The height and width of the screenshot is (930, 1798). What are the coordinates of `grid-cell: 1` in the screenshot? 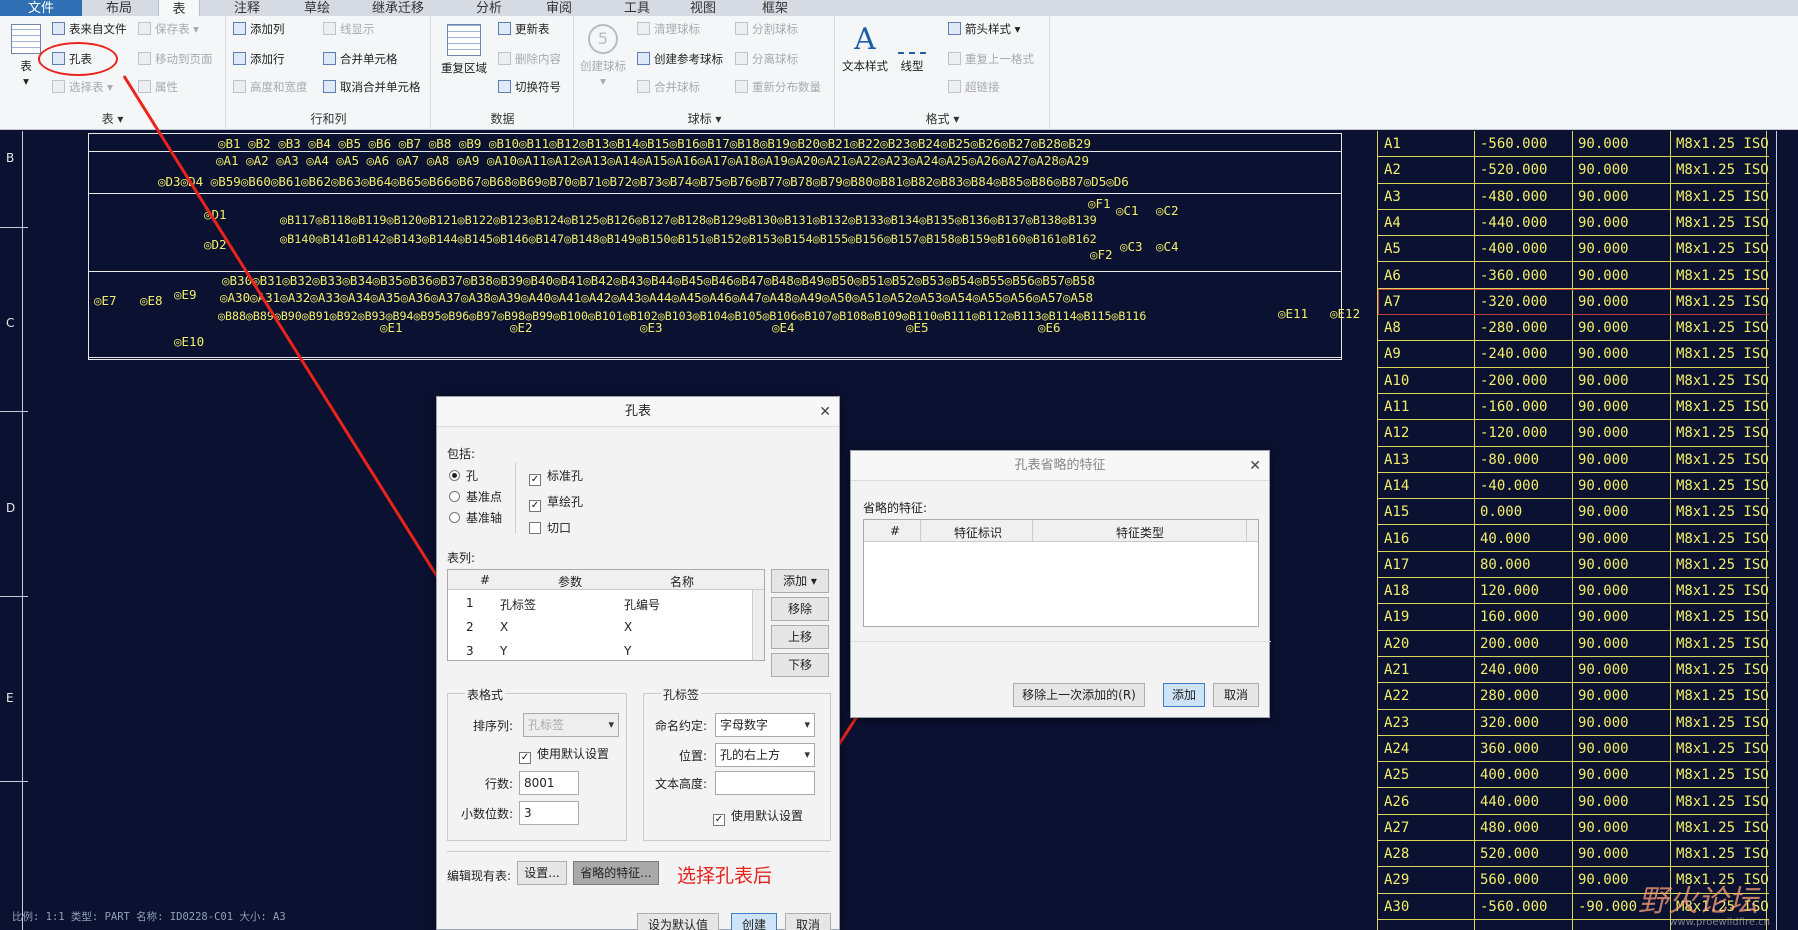 It's located at (470, 603).